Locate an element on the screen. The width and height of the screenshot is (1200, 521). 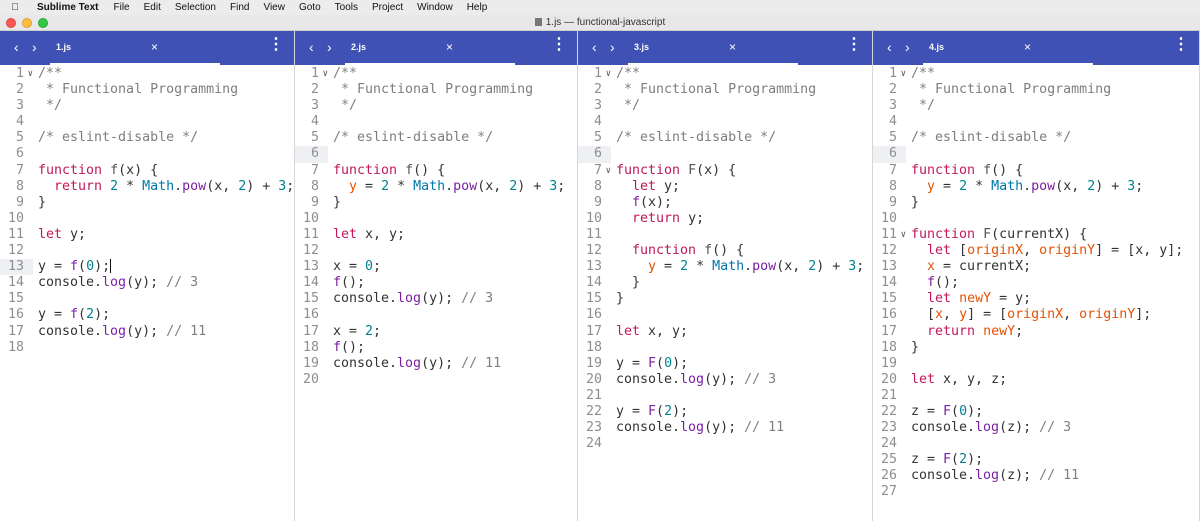
code-line: 17 x = 2; is located at coordinates (436, 332).